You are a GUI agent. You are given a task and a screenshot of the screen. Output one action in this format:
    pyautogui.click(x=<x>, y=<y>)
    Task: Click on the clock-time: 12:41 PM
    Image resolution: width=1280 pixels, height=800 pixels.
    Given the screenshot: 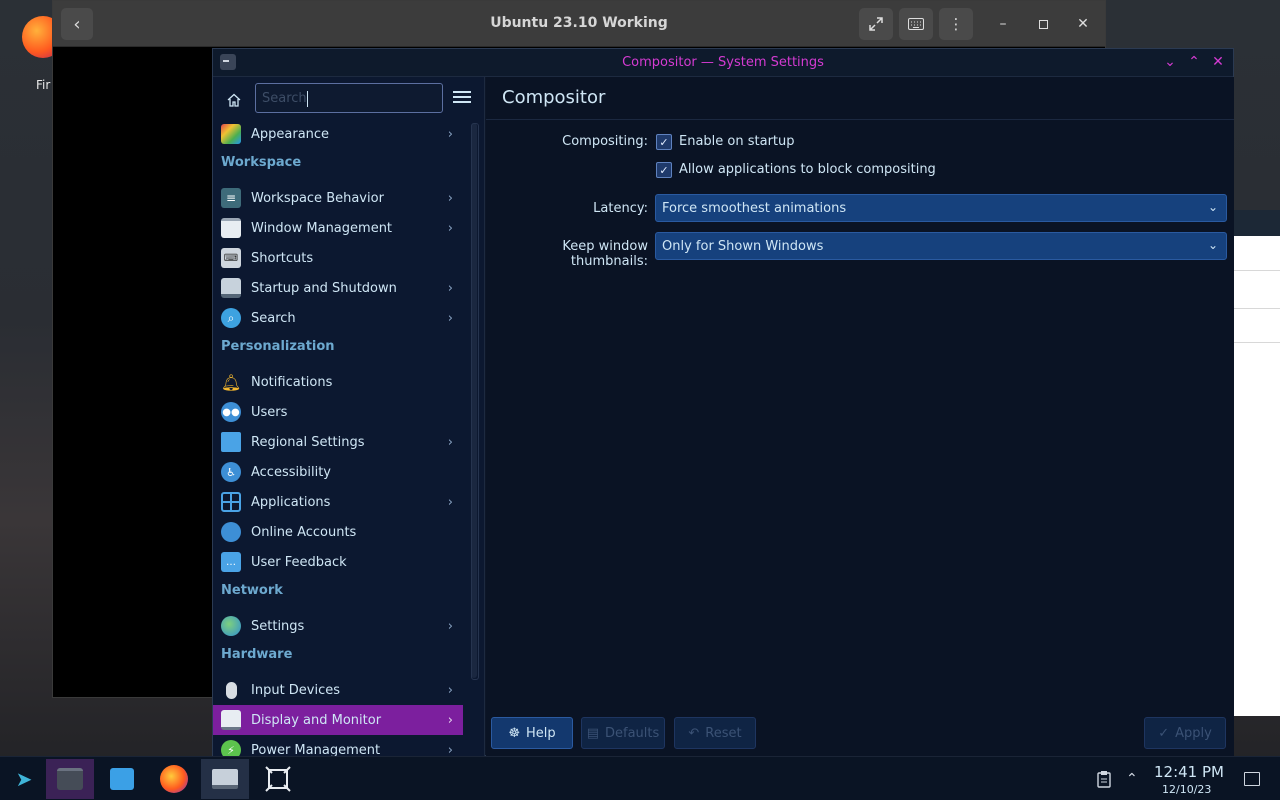 What is the action you would take?
    pyautogui.click(x=1189, y=772)
    